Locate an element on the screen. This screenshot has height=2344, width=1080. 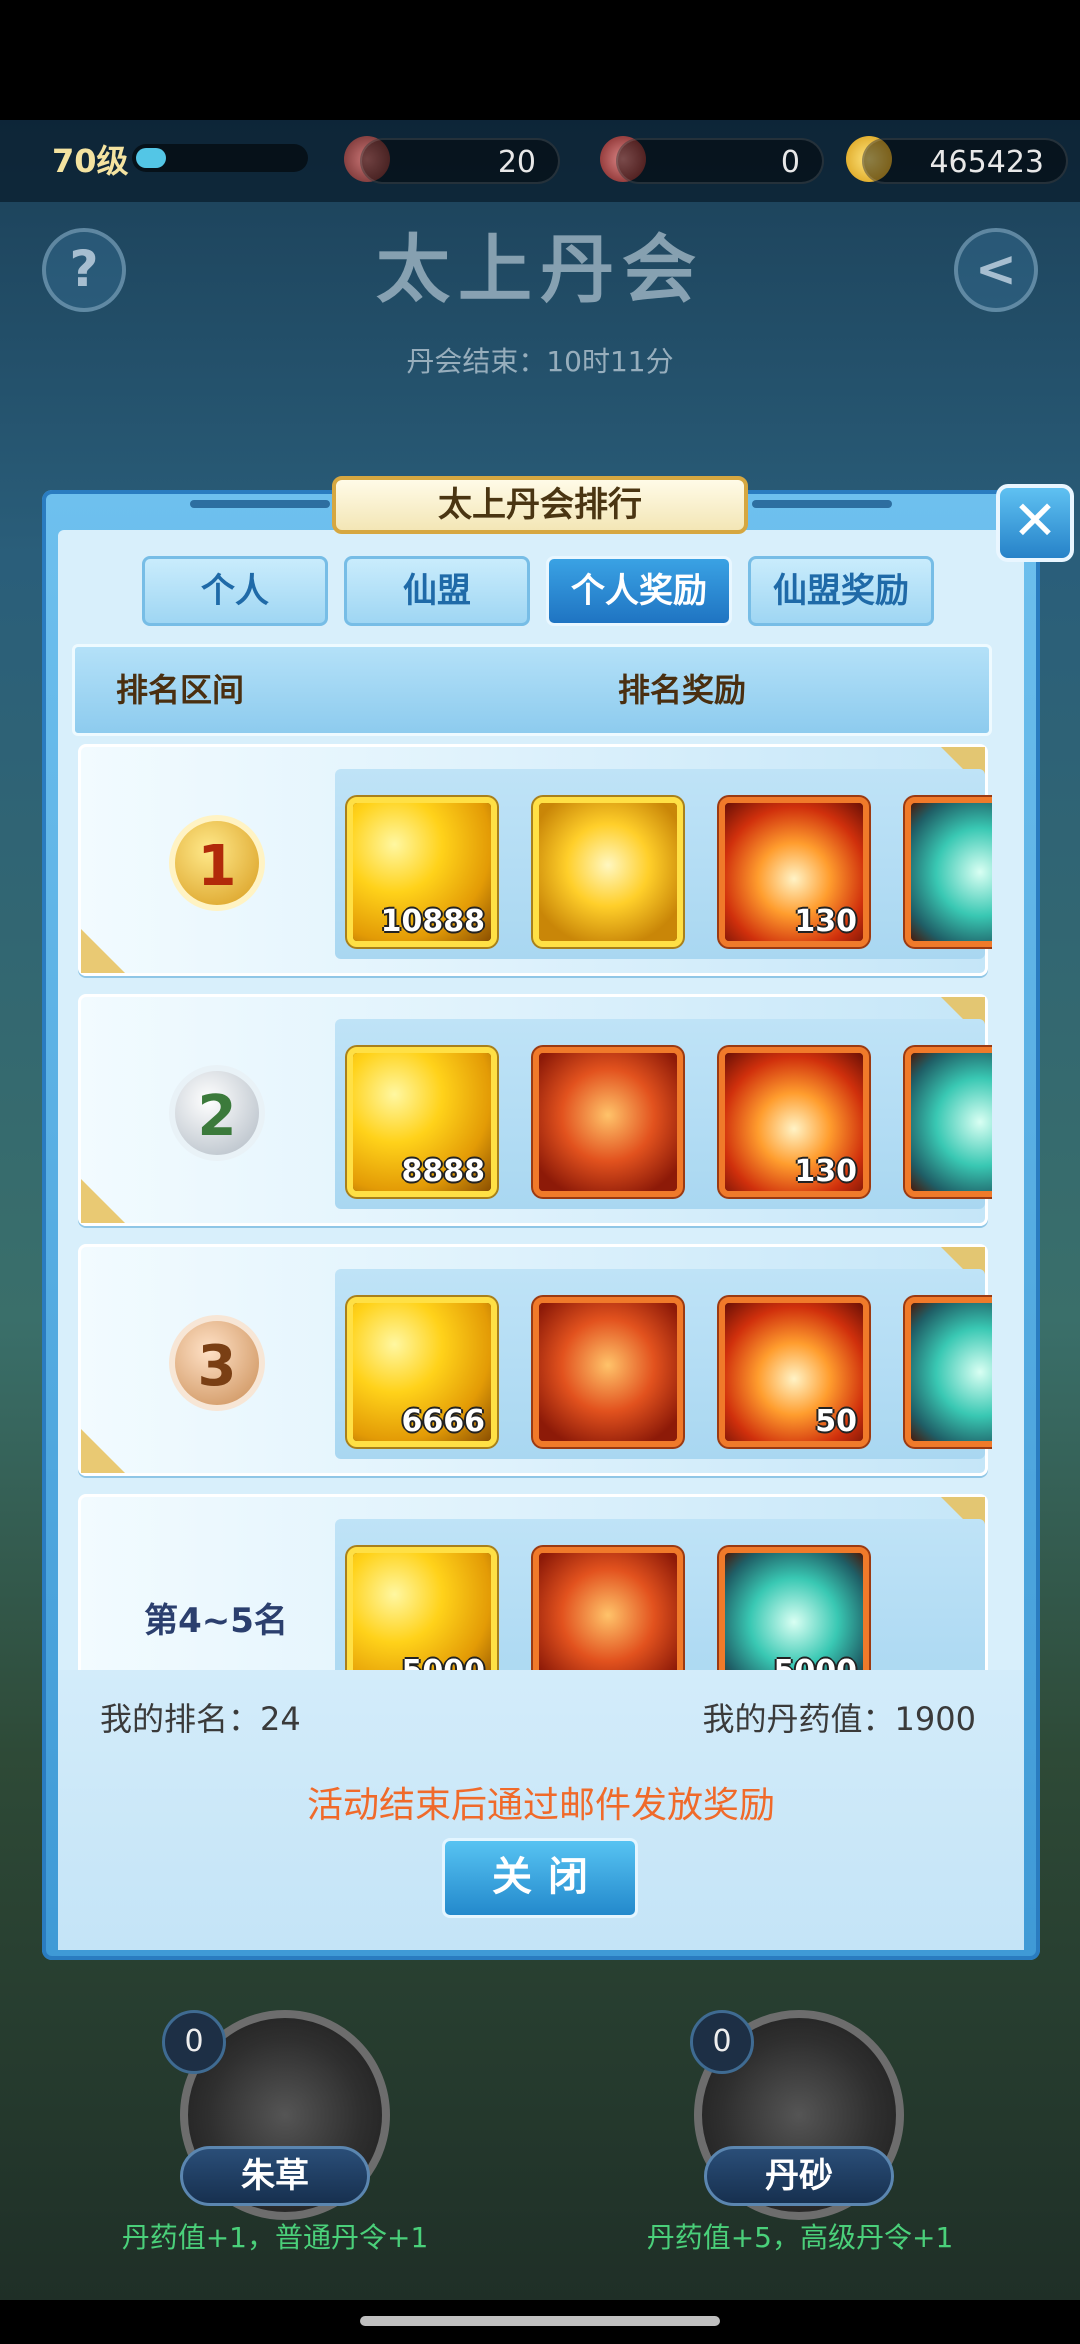
gold-chest-icon is located at coordinates (608, 872).